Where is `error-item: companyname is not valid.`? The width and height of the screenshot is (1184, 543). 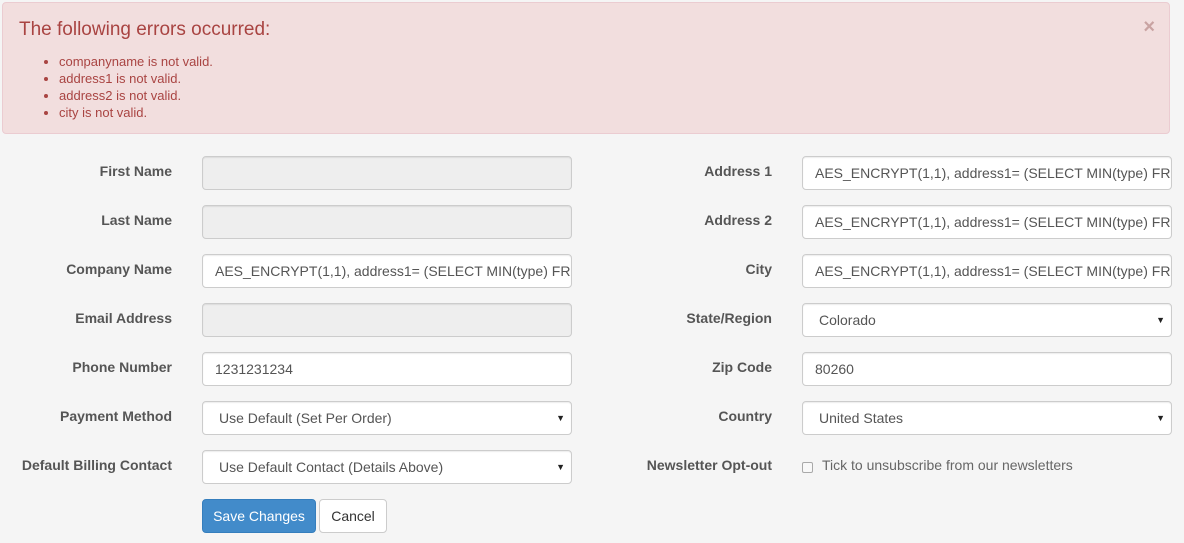
error-item: companyname is not valid. is located at coordinates (136, 61).